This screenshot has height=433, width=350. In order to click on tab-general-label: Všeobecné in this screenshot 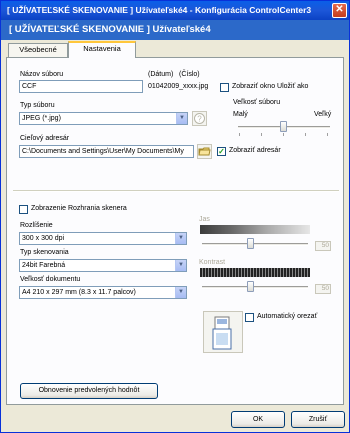, I will do `click(38, 49)`.